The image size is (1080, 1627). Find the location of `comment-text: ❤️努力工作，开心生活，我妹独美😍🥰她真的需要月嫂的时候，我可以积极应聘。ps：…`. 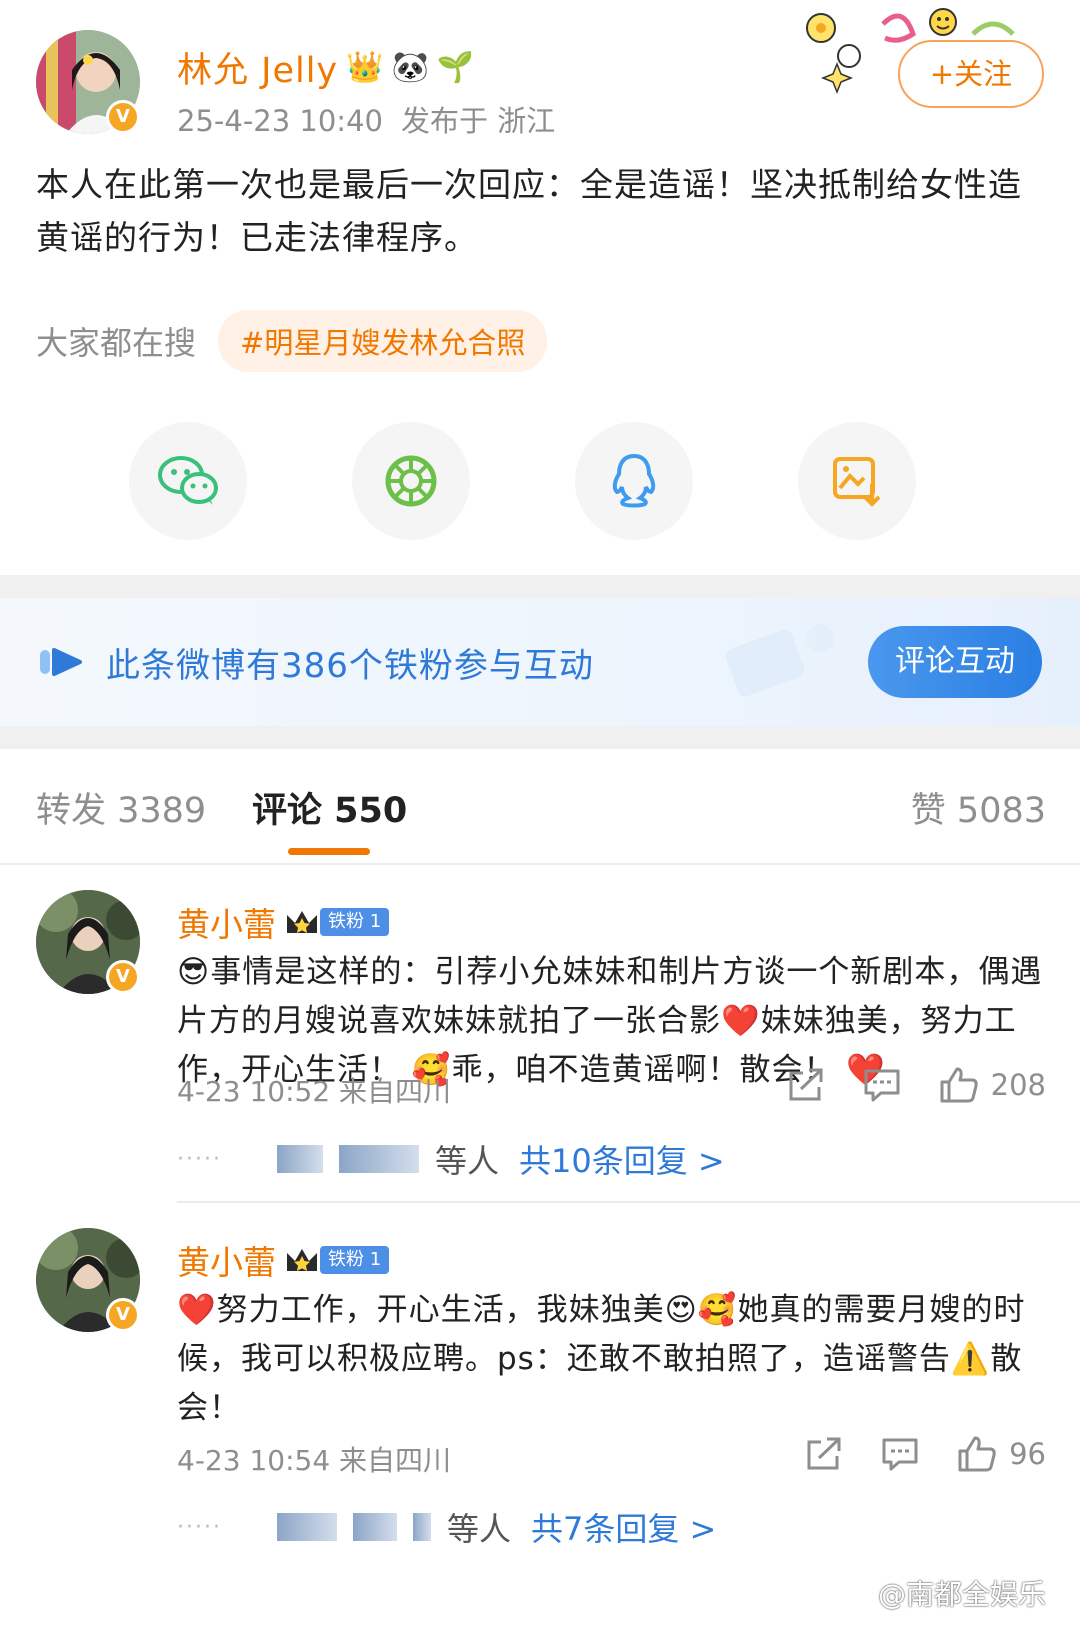

comment-text: ❤️努力工作，开心生活，我妹独美😍🥰她真的需要月嫂的时候，我可以积极应聘。ps：… is located at coordinates (601, 1359).